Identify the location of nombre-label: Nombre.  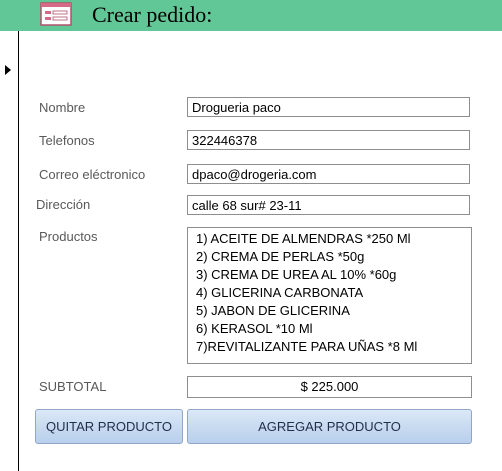
(62, 107).